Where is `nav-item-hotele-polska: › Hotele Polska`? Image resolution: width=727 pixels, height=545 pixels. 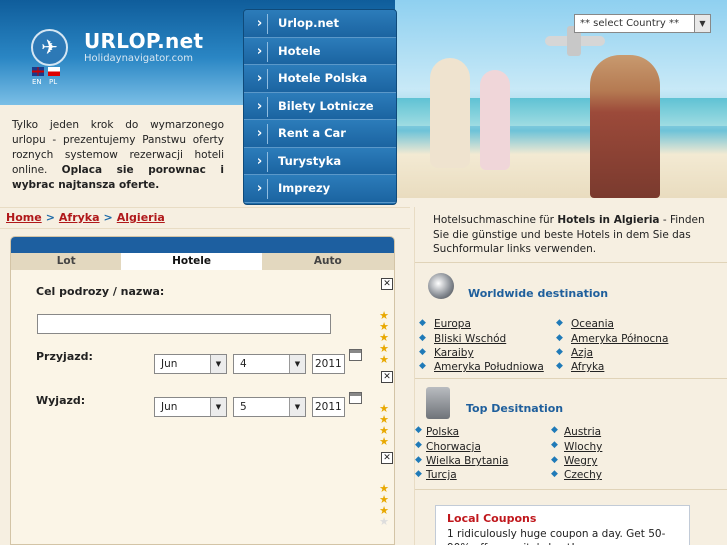 nav-item-hotele-polska: › Hotele Polska is located at coordinates (320, 79).